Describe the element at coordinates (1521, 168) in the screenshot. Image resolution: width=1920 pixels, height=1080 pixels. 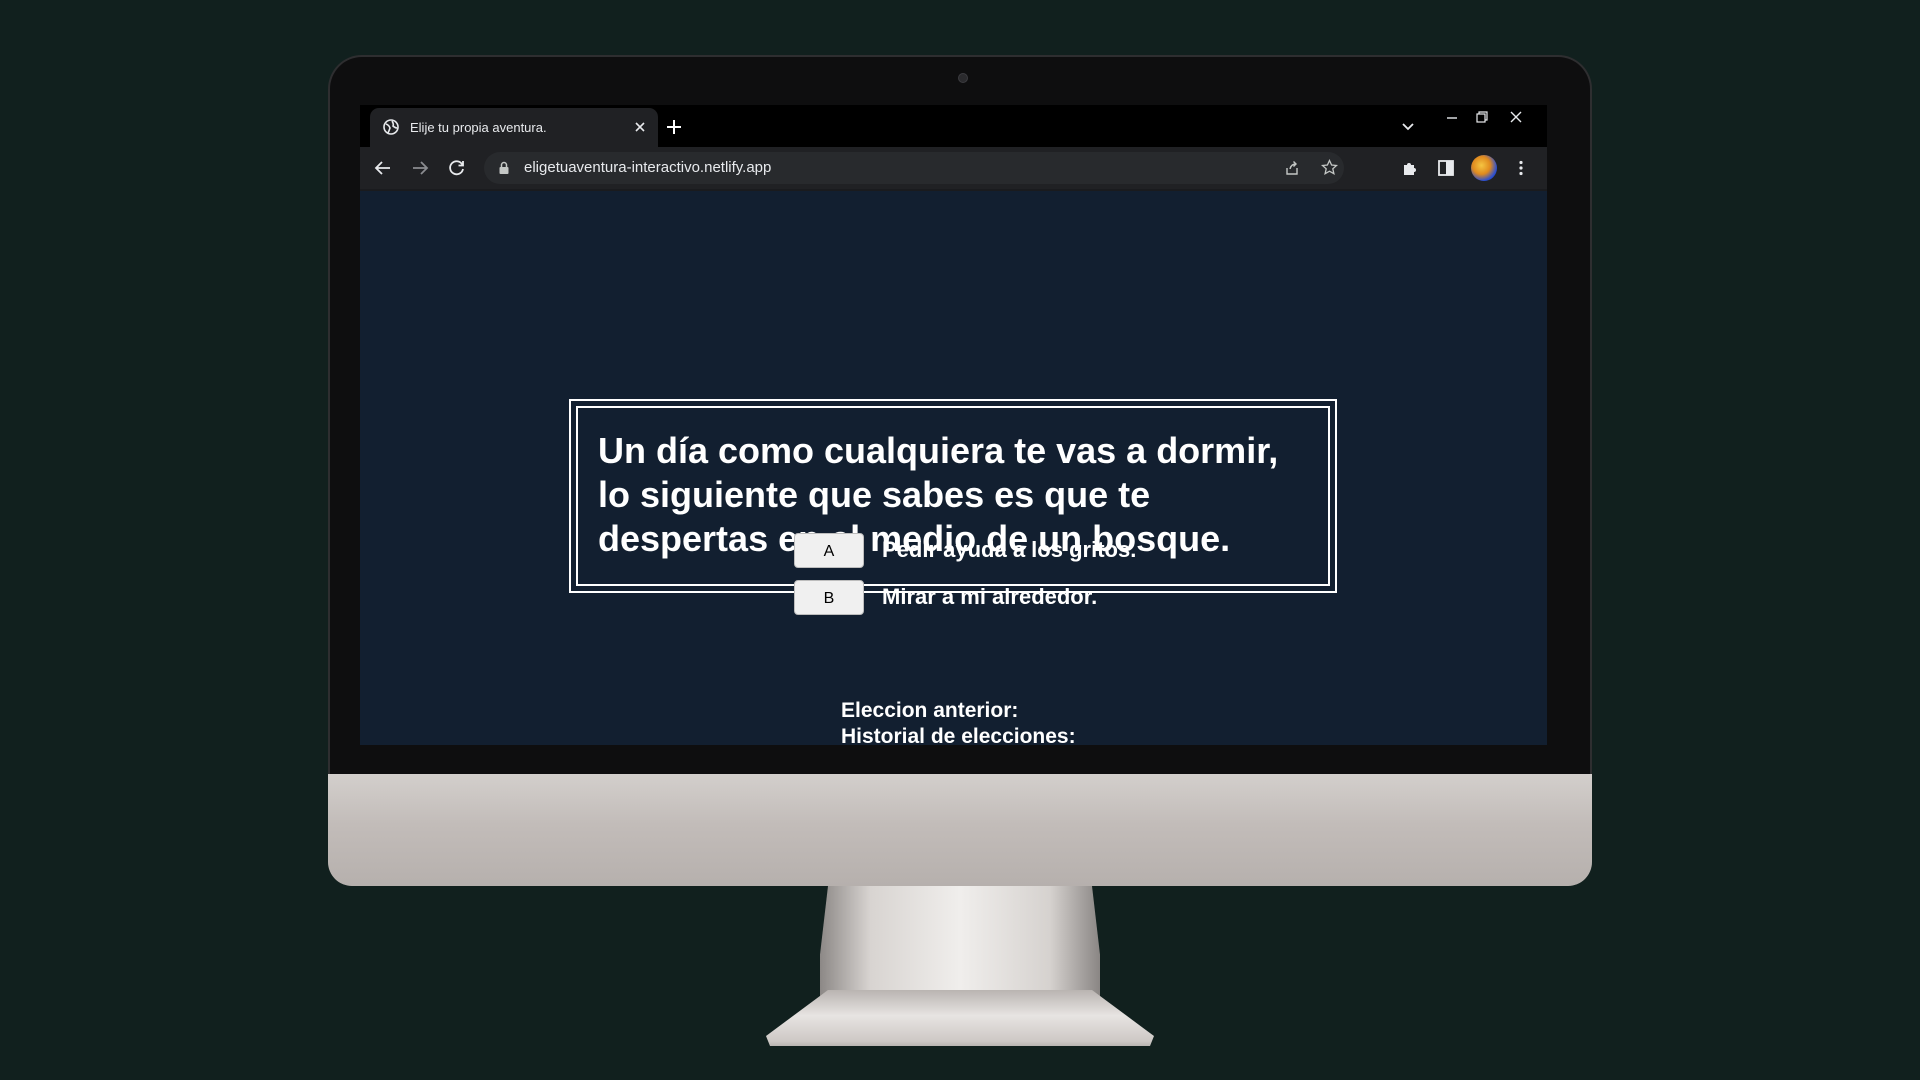
I see `more-vert-icon` at that location.